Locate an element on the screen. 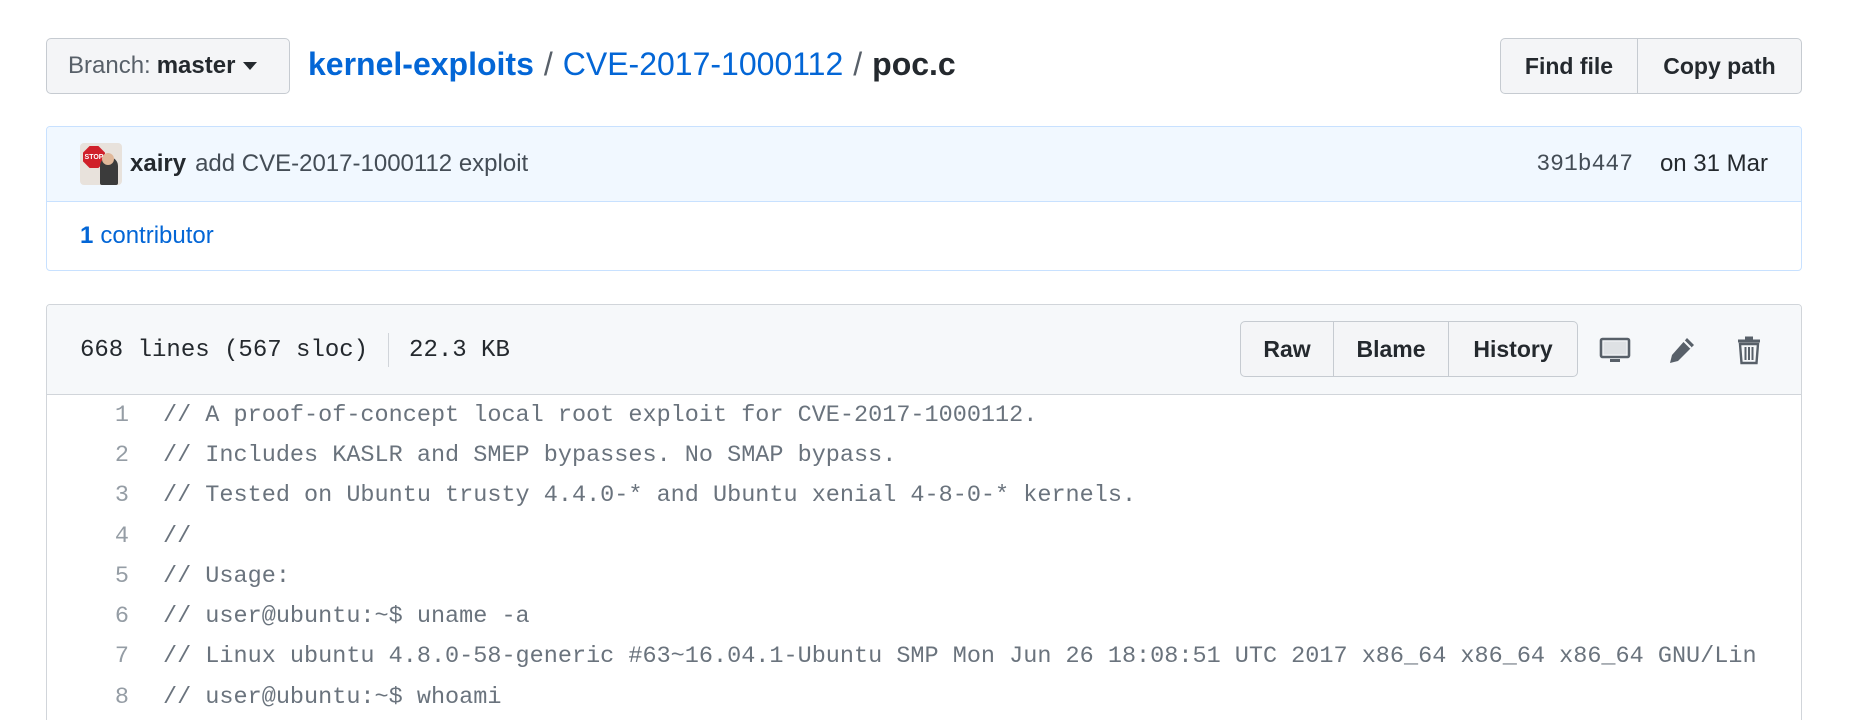 The width and height of the screenshot is (1854, 720). line-content: // is located at coordinates (177, 536).